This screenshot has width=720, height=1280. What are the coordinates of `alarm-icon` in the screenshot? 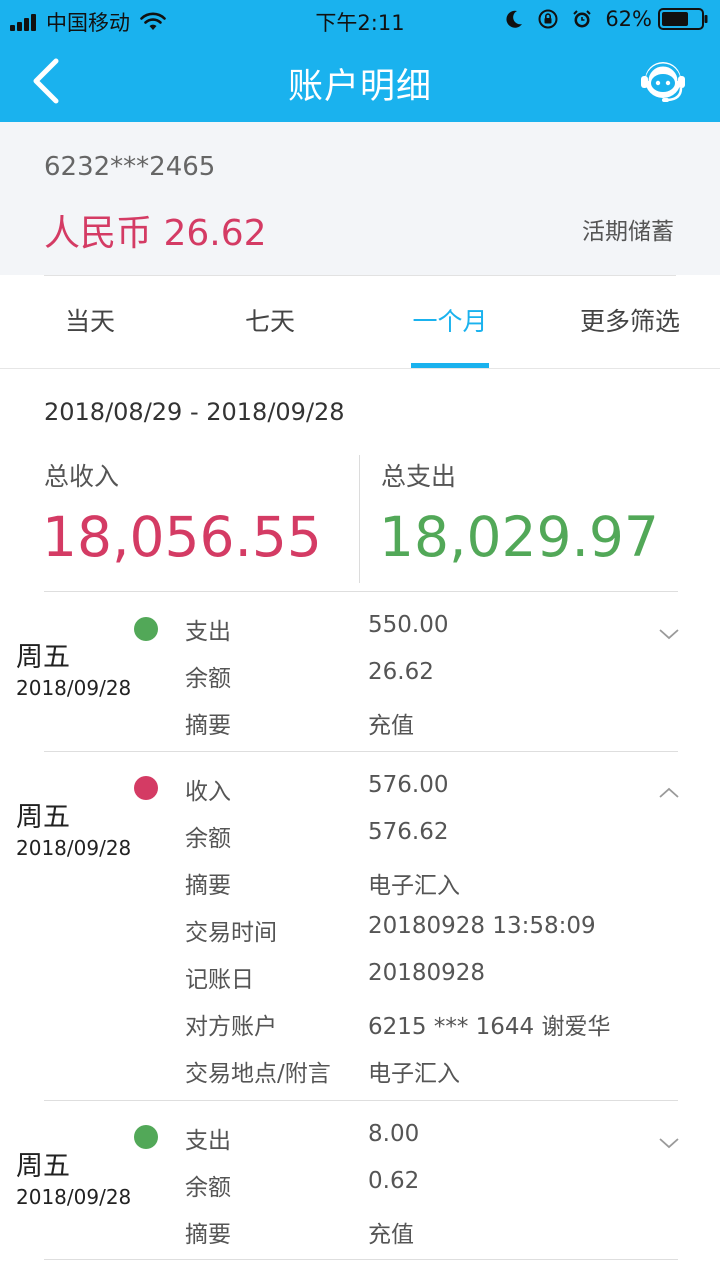 It's located at (582, 19).